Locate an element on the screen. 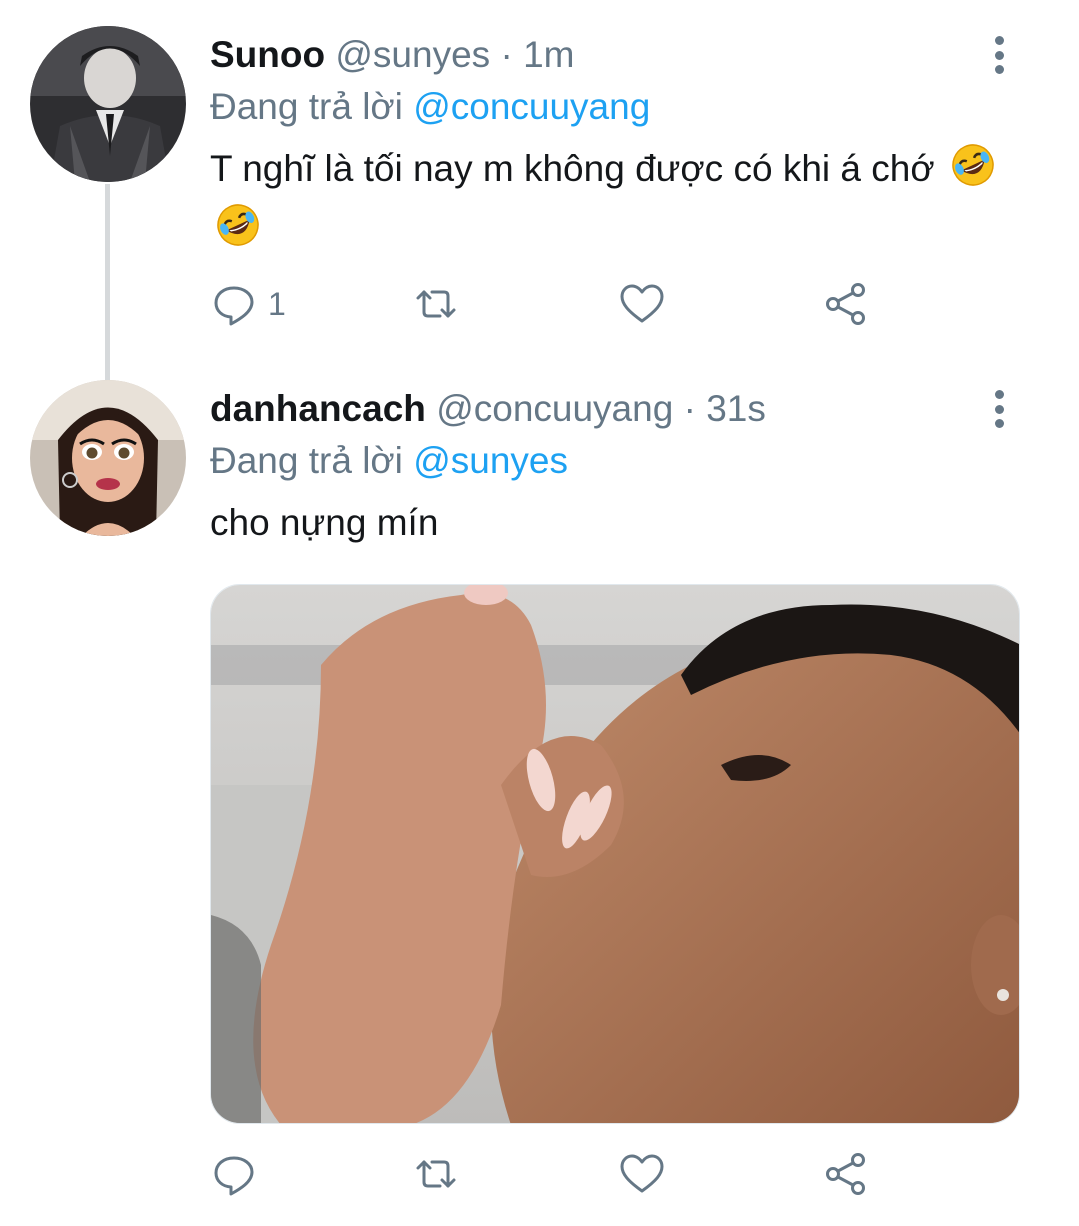 This screenshot has height=1226, width=1079. tweet-actions: 1 is located at coordinates (550, 304).